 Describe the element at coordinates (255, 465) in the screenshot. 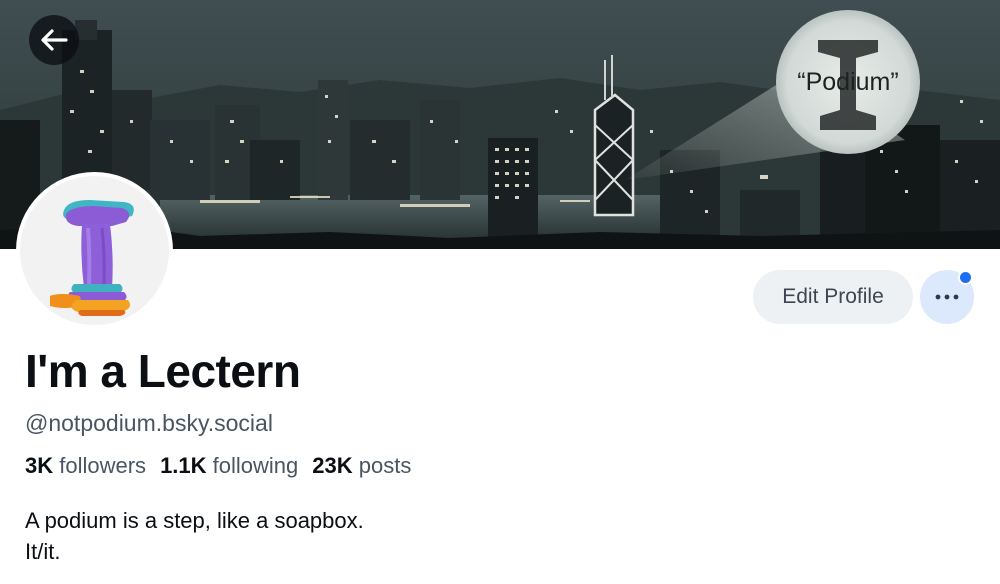

I see `following-label: following` at that location.